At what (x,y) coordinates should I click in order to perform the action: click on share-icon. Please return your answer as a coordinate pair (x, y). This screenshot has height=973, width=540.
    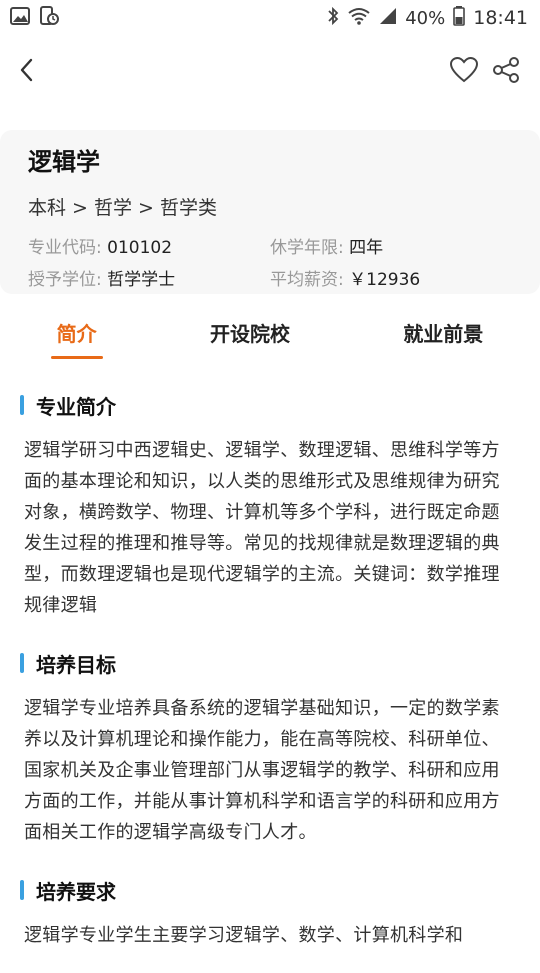
    Looking at the image, I should click on (506, 72).